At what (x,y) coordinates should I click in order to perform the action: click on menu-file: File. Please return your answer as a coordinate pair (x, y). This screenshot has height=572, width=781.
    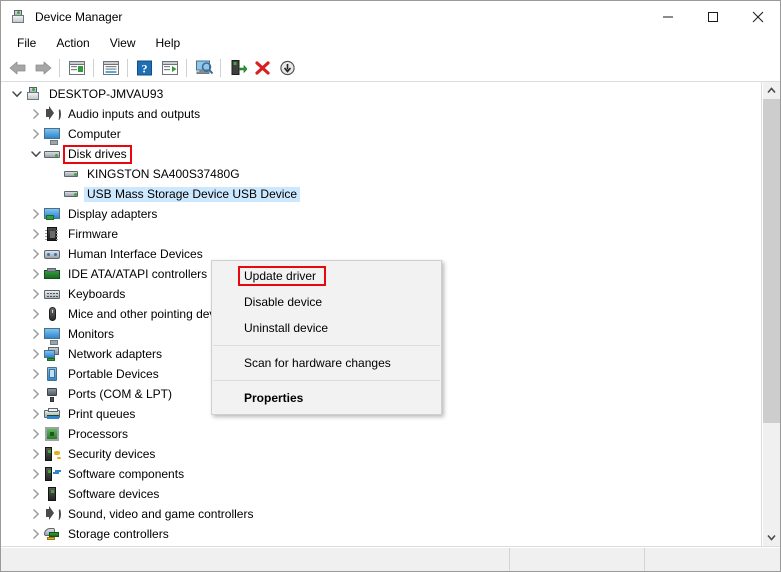
    Looking at the image, I should click on (26, 43).